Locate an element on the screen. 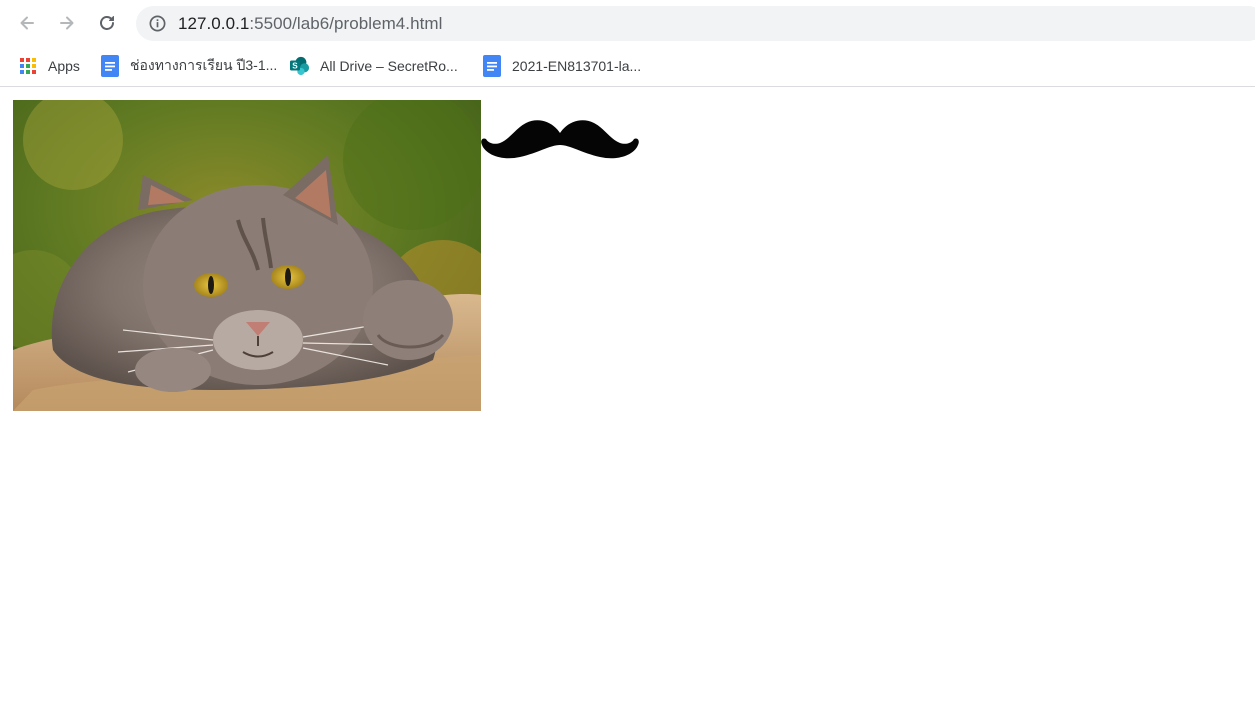 The height and width of the screenshot is (704, 1255). info-icon is located at coordinates (157, 23).